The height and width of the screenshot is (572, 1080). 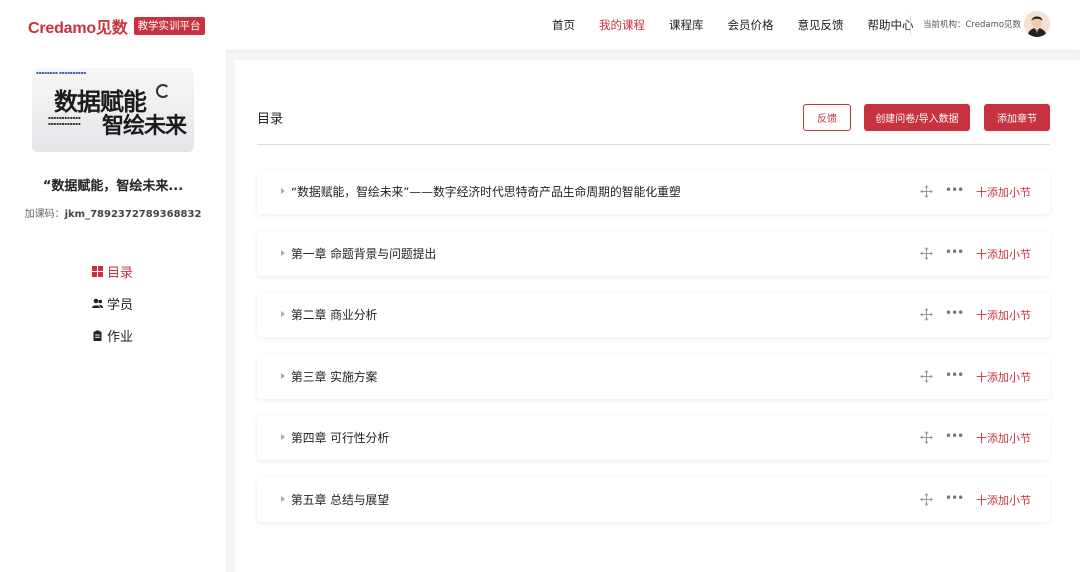 I want to click on chapter-title: 第四章 可行性分析, so click(x=340, y=438).